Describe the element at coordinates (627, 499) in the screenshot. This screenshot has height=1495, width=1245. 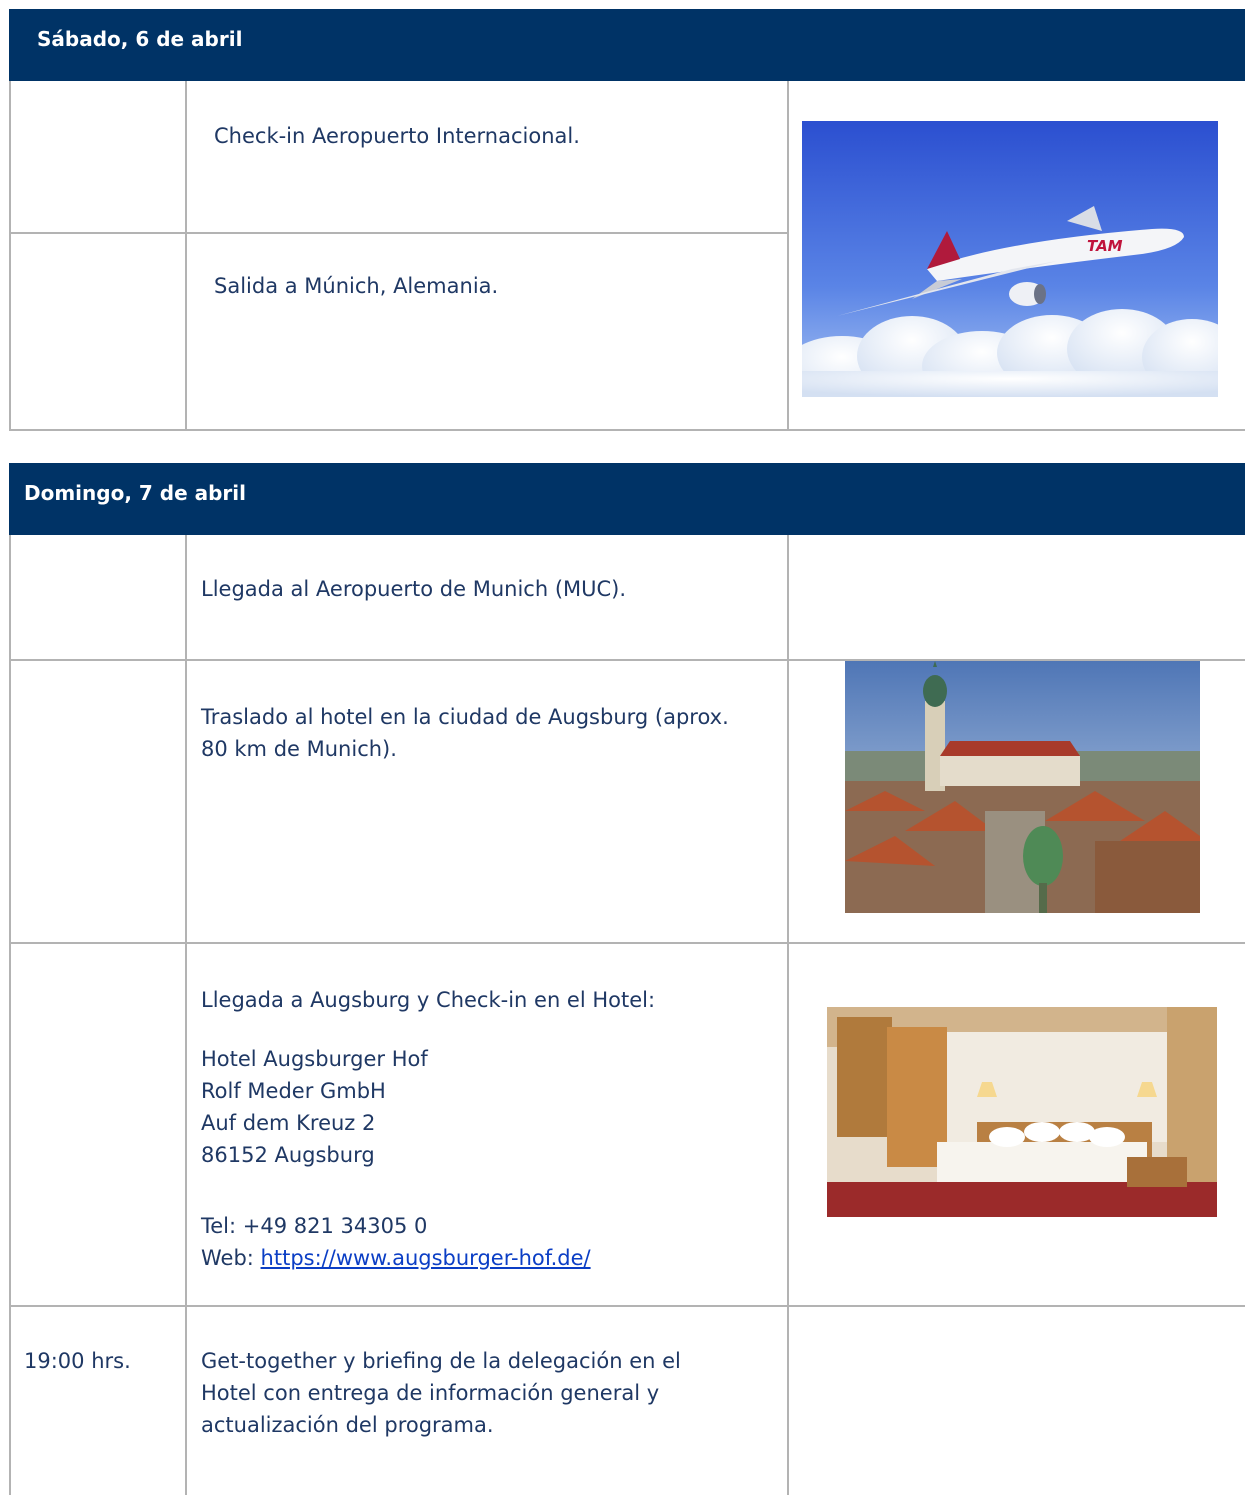
I see `day-header-domingo: Domingo, 7 de abril` at that location.